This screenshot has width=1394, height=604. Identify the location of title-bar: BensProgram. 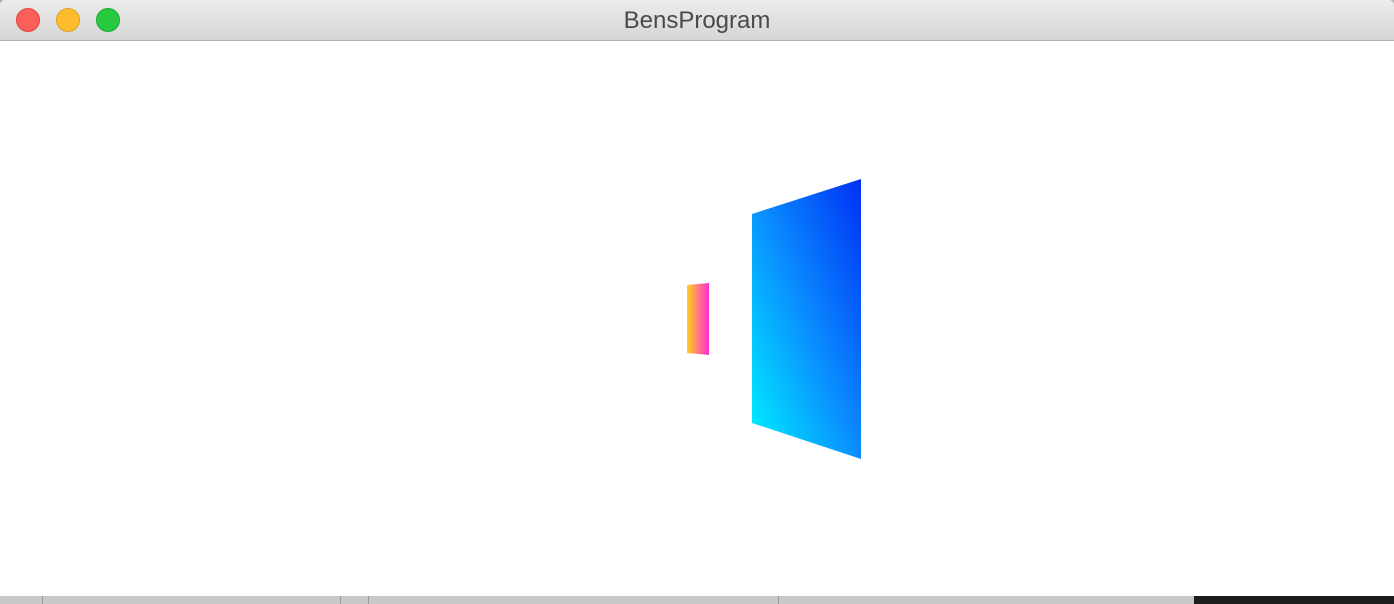
(697, 20).